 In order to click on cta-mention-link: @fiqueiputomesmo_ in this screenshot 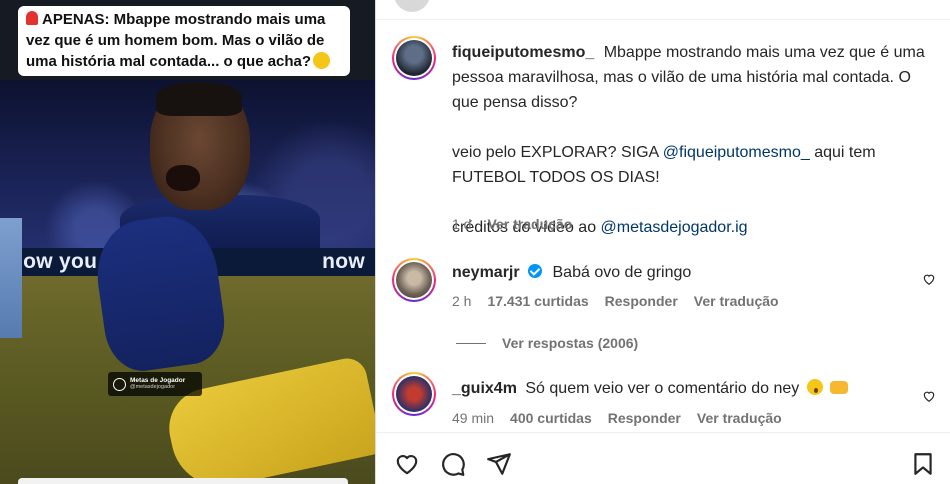, I will do `click(736, 152)`.